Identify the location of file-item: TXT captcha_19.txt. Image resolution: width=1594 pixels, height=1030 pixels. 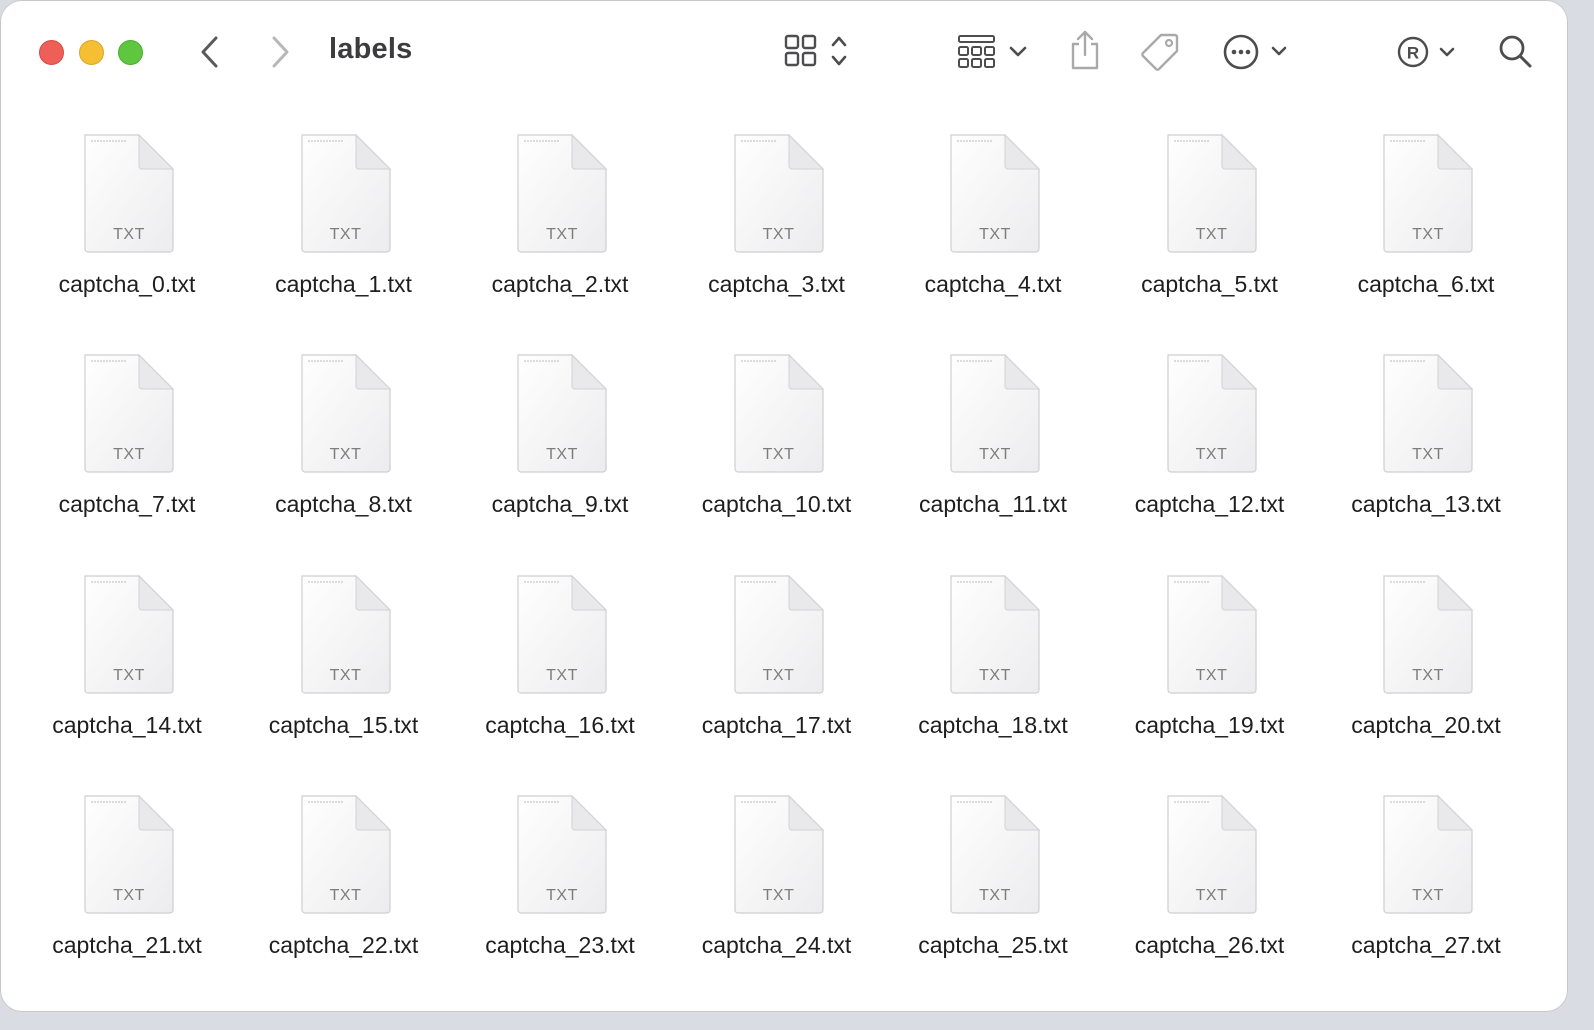
(1210, 672).